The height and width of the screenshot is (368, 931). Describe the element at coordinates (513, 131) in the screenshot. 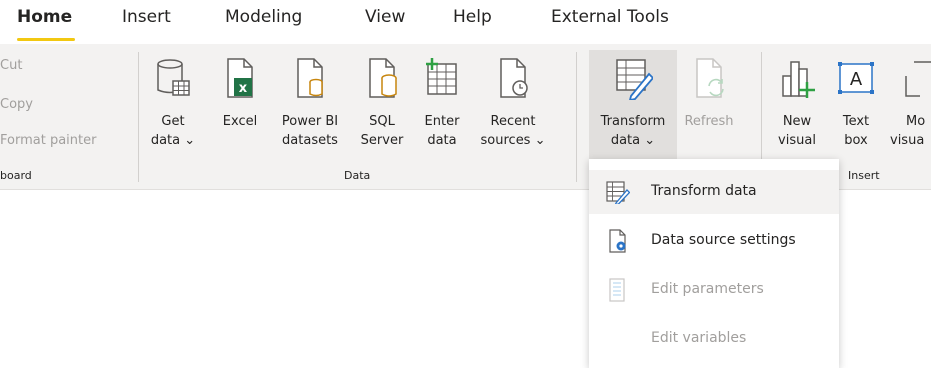

I see `recent-sources-label: Recent sources ⌄` at that location.